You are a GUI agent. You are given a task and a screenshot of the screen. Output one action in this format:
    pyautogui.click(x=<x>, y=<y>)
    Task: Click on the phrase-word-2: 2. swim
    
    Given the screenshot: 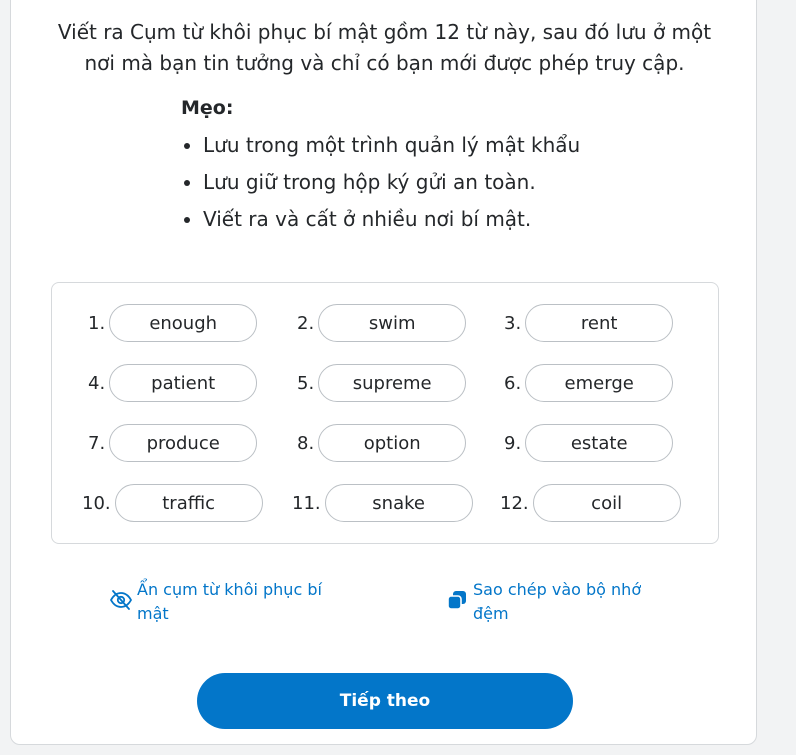 What is the action you would take?
    pyautogui.click(x=382, y=323)
    